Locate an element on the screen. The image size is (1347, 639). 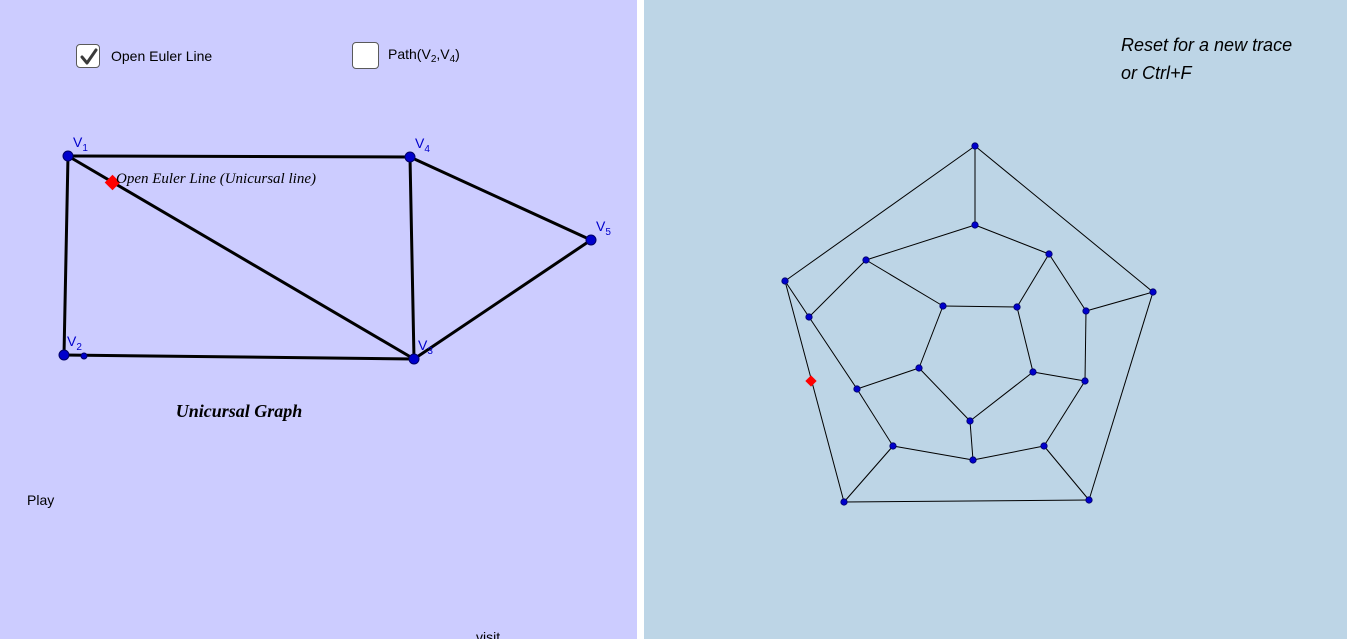
graph-title: Unicursal Graph is located at coordinates (239, 411).